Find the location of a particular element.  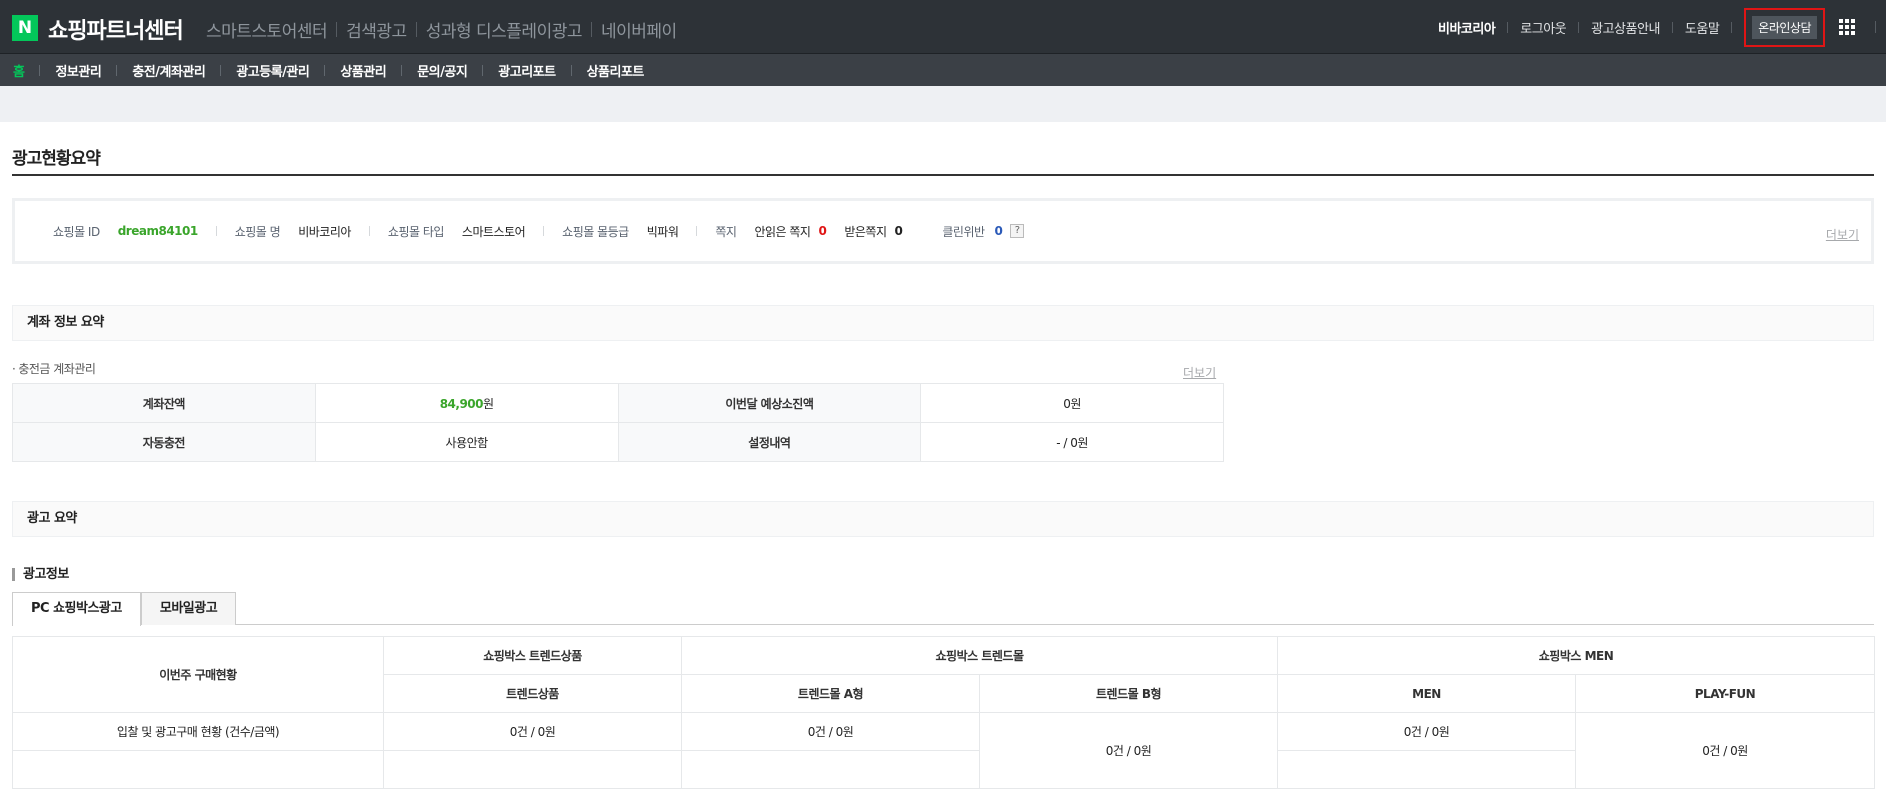

account-section-header: 계좌 정보 요약 is located at coordinates (943, 323).